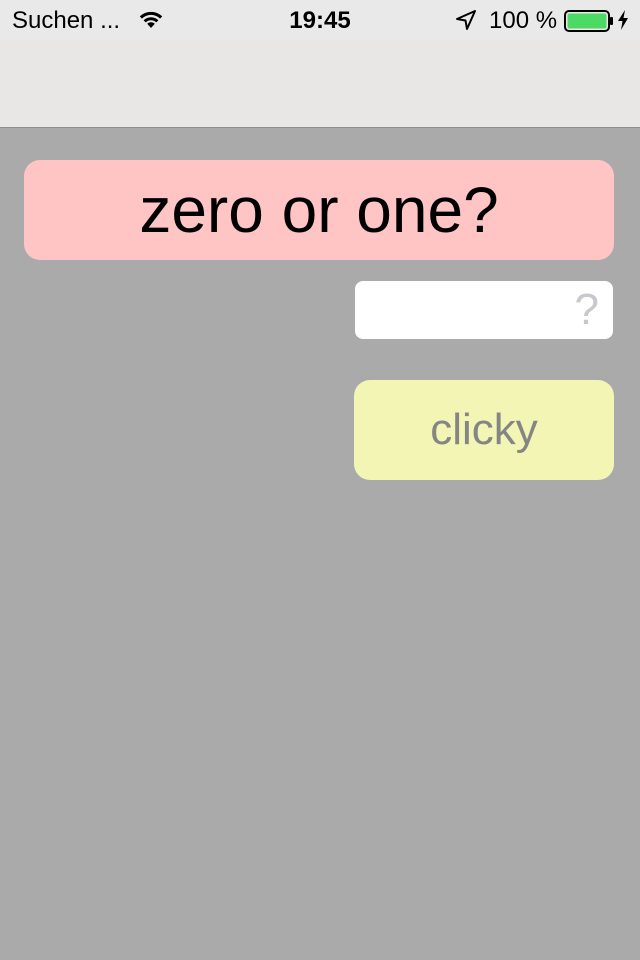 Image resolution: width=640 pixels, height=960 pixels. I want to click on battery-percent: 100 %, so click(523, 20).